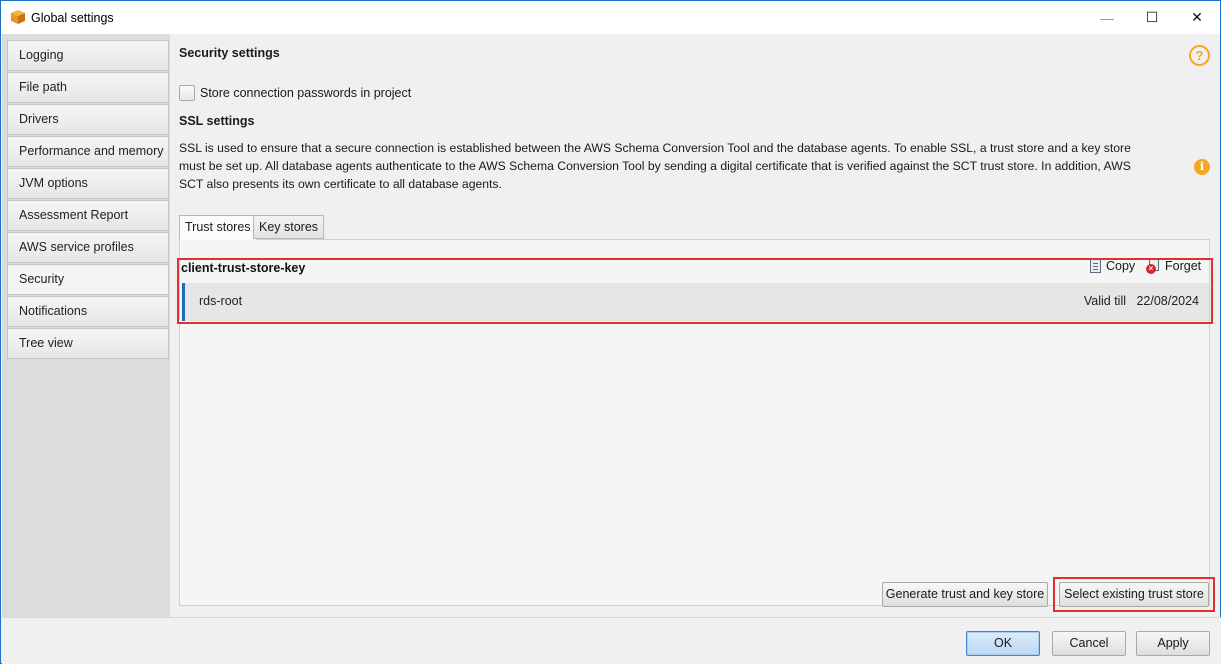 The image size is (1221, 664). I want to click on maximize-button: ☐, so click(1152, 17).